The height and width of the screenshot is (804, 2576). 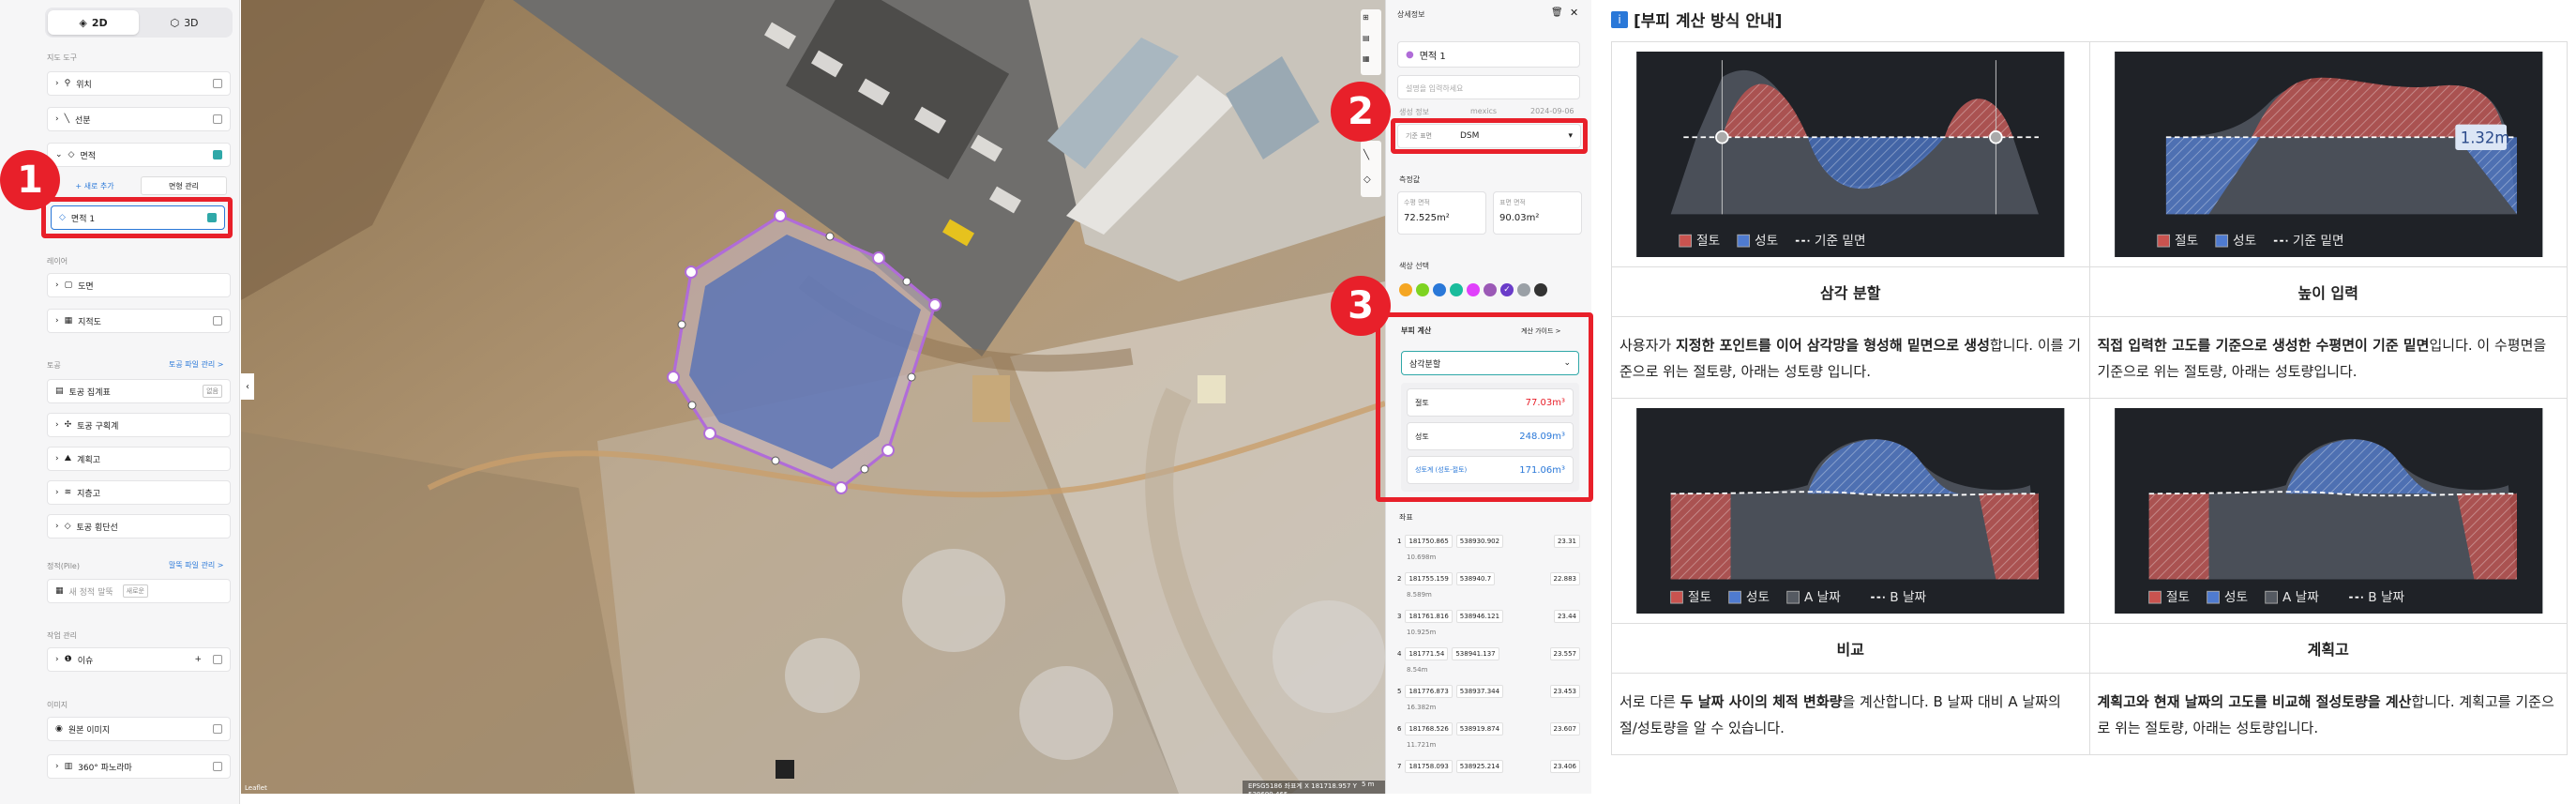 What do you see at coordinates (67, 119) in the screenshot?
I see `line-icon: ╲` at bounding box center [67, 119].